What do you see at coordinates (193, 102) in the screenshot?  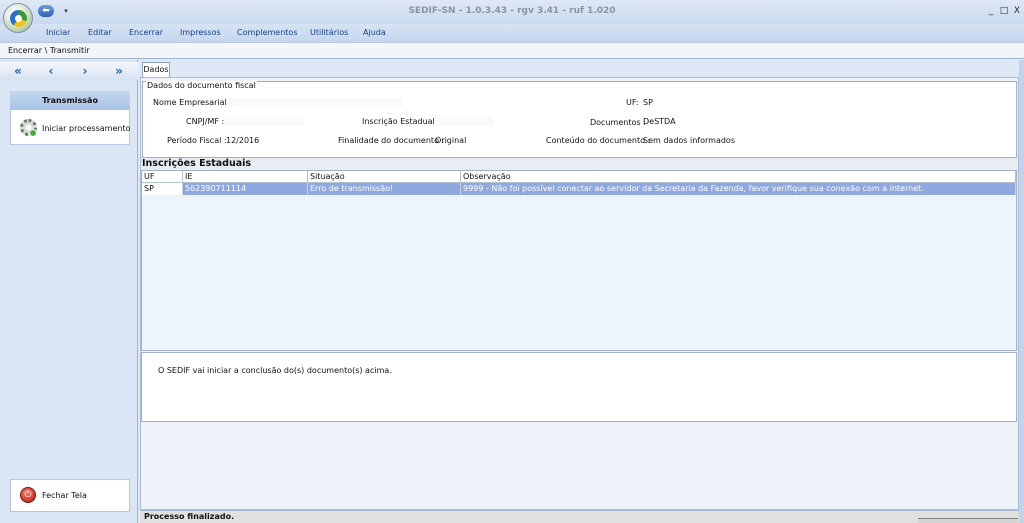 I see `company-name-label: Nome Empresarial :` at bounding box center [193, 102].